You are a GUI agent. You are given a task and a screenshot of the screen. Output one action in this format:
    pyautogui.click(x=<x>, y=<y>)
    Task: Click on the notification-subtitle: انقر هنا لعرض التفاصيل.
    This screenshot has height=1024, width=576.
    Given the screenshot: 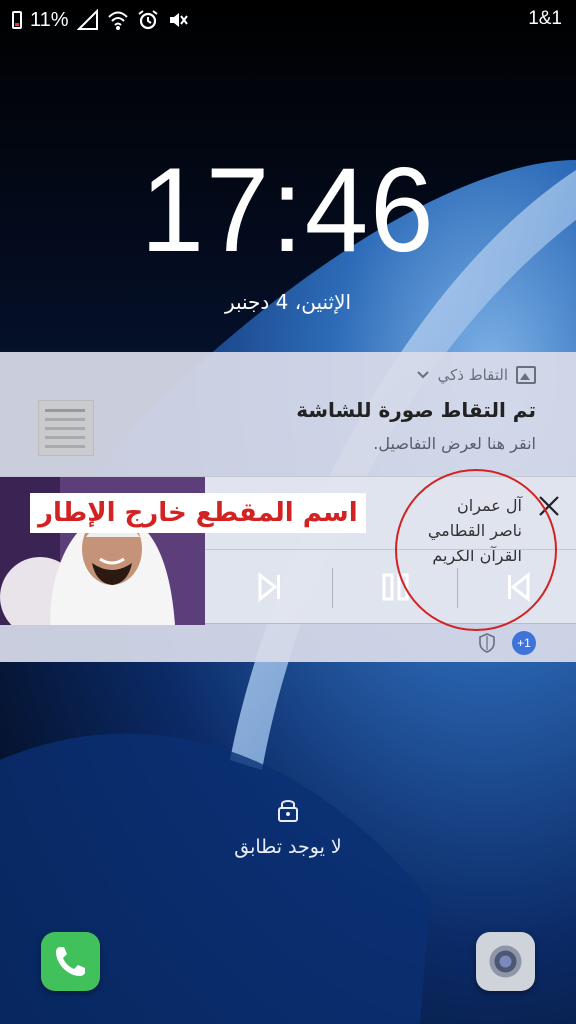 What is the action you would take?
    pyautogui.click(x=454, y=443)
    